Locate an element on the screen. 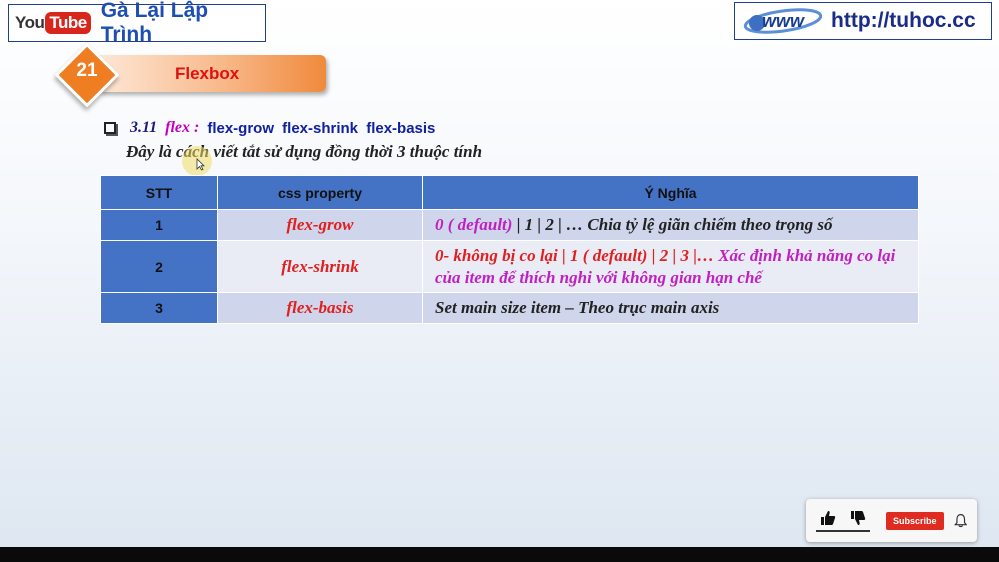 This screenshot has width=999, height=562. table-header-row: STT css property Ý Nghĩa is located at coordinates (509, 192).